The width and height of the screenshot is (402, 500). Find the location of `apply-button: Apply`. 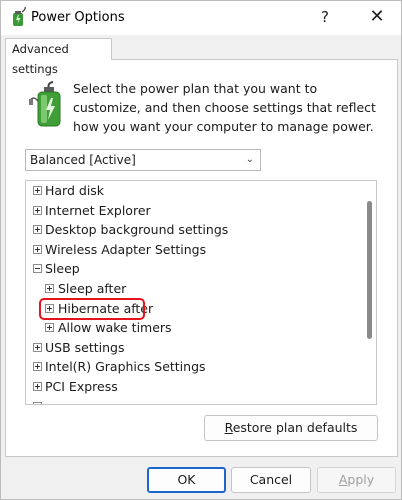

apply-button: Apply is located at coordinates (356, 480).